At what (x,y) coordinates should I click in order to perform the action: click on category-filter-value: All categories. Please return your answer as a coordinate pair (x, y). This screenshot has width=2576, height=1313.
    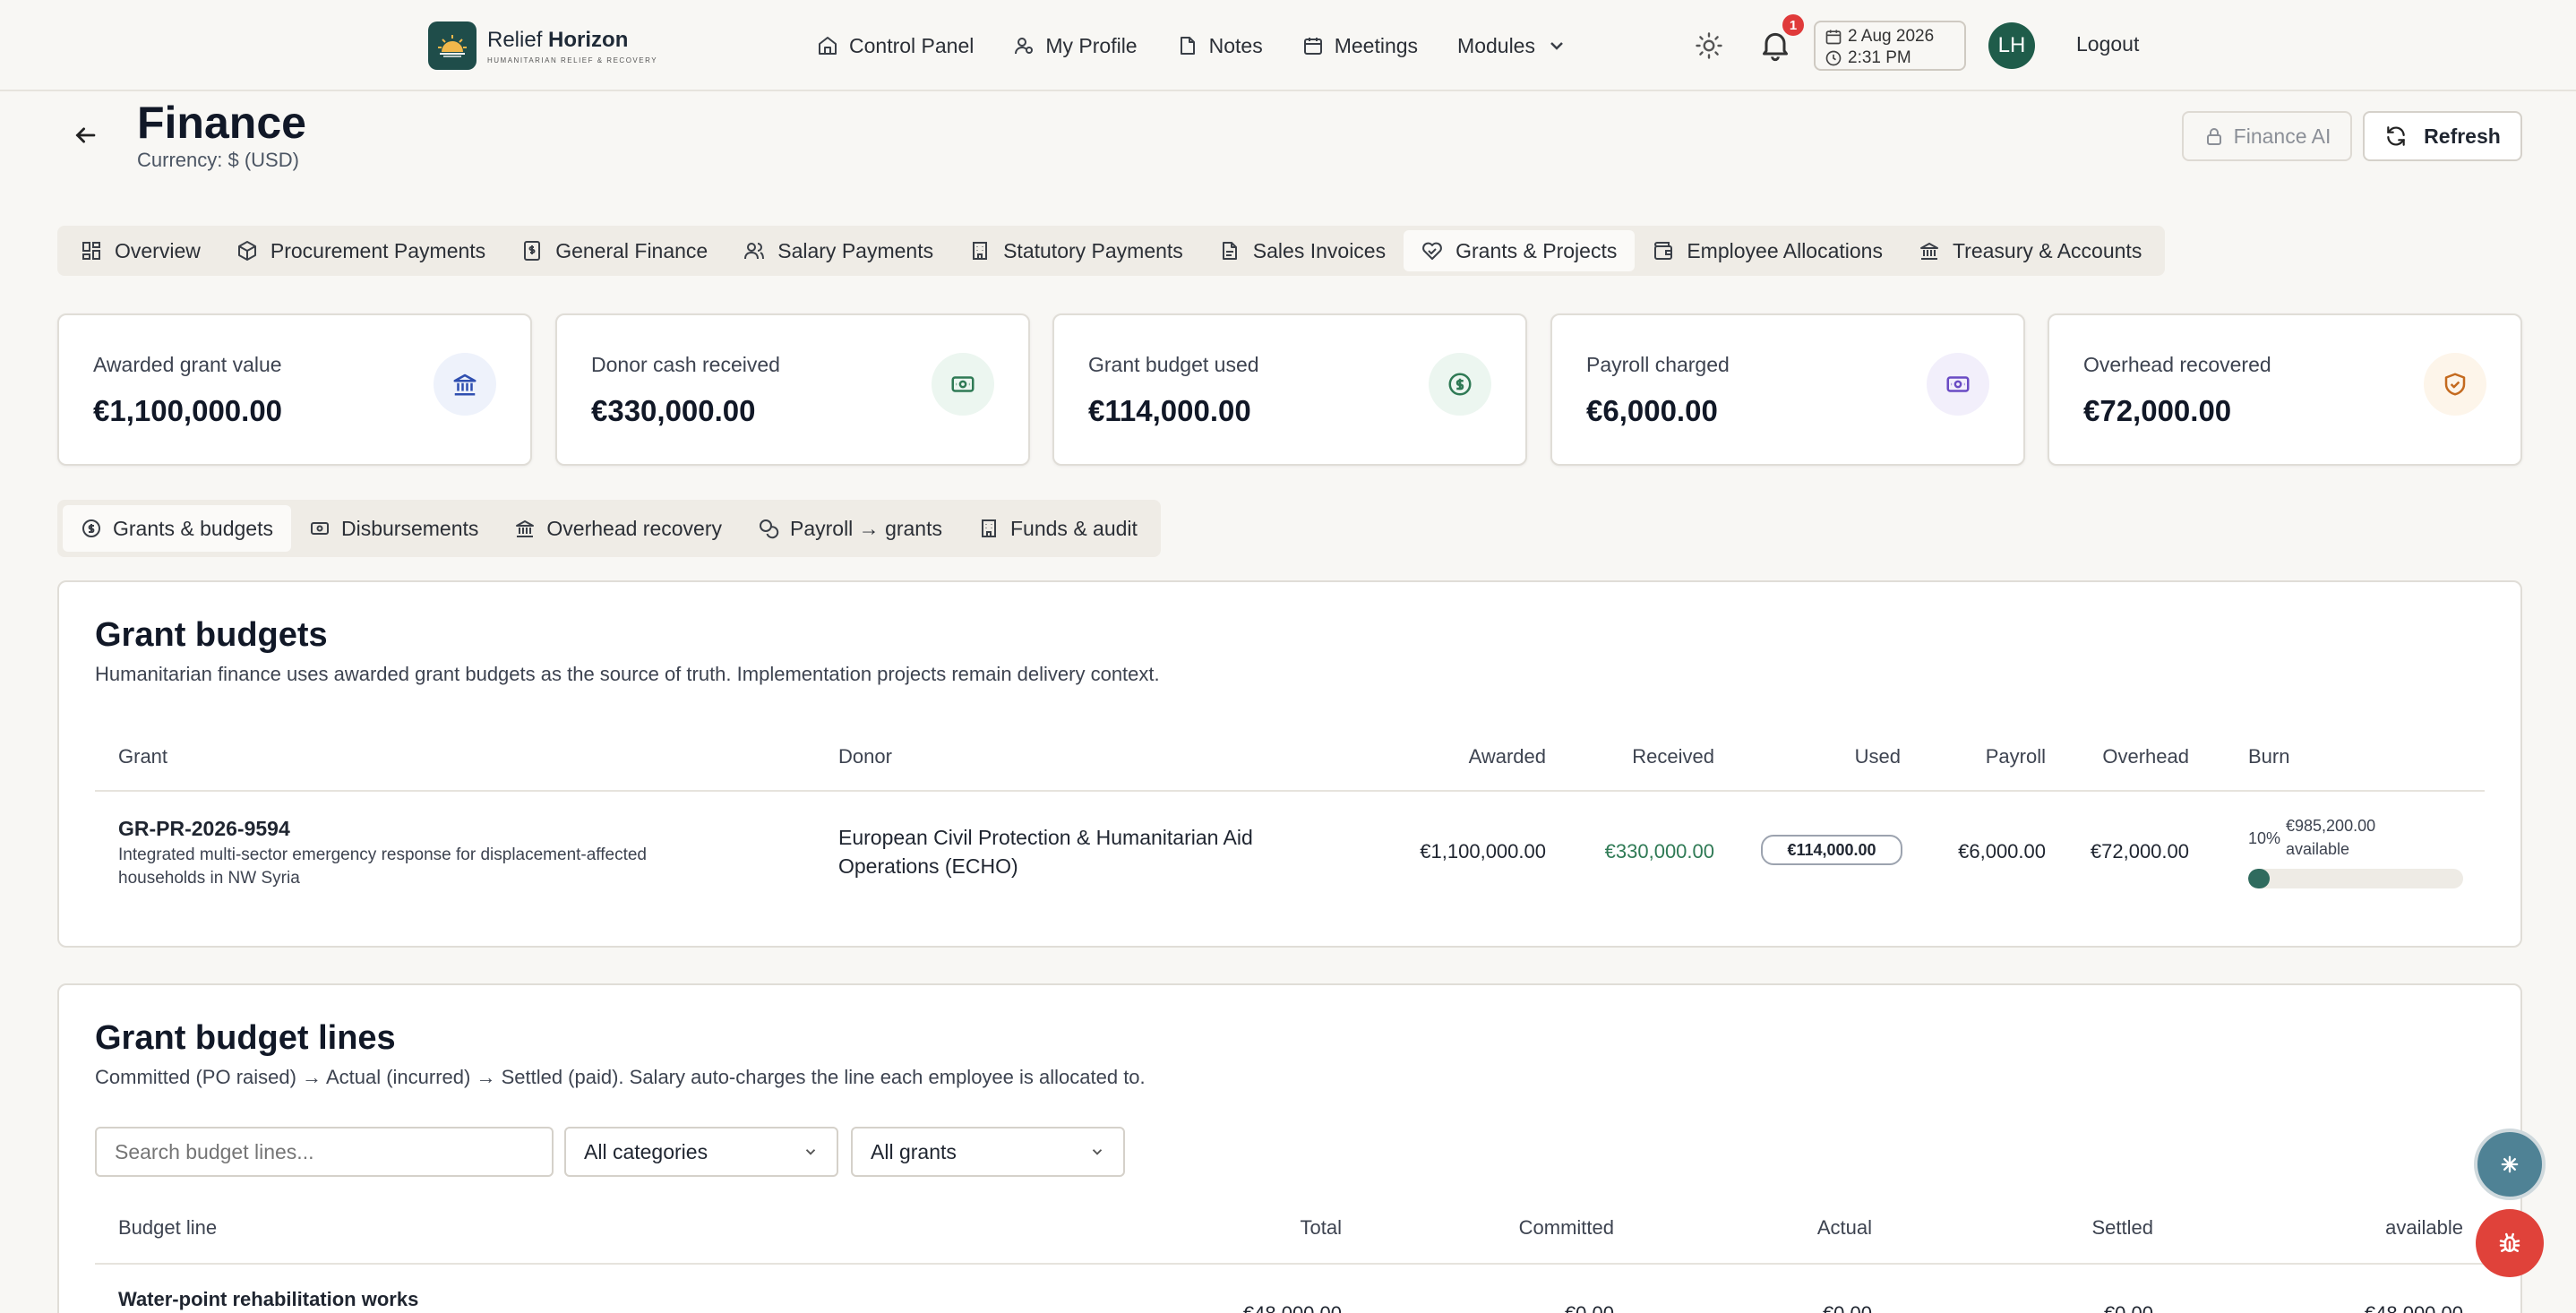
    Looking at the image, I should click on (646, 1151).